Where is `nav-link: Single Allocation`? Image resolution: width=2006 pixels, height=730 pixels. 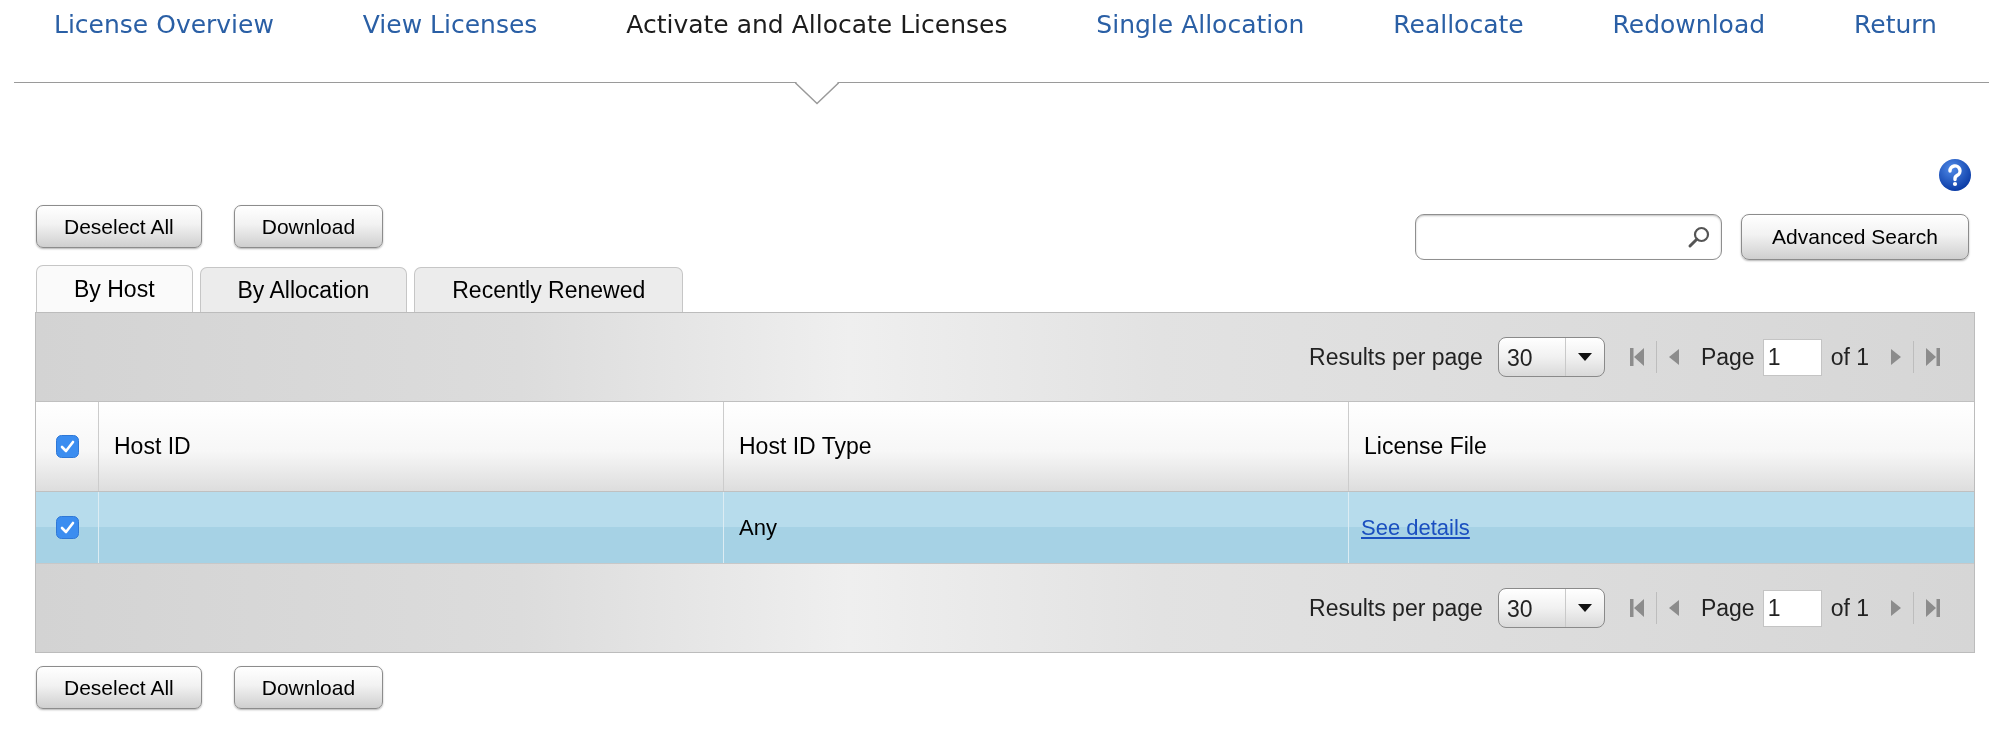
nav-link: Single Allocation is located at coordinates (1200, 22).